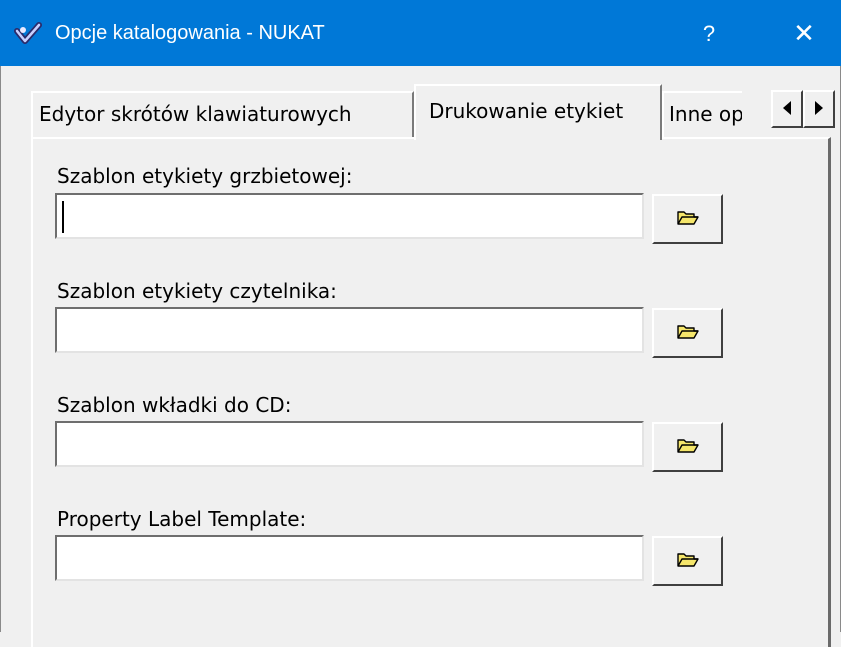 This screenshot has width=841, height=647. Describe the element at coordinates (63, 217) in the screenshot. I see `text-cursor` at that location.